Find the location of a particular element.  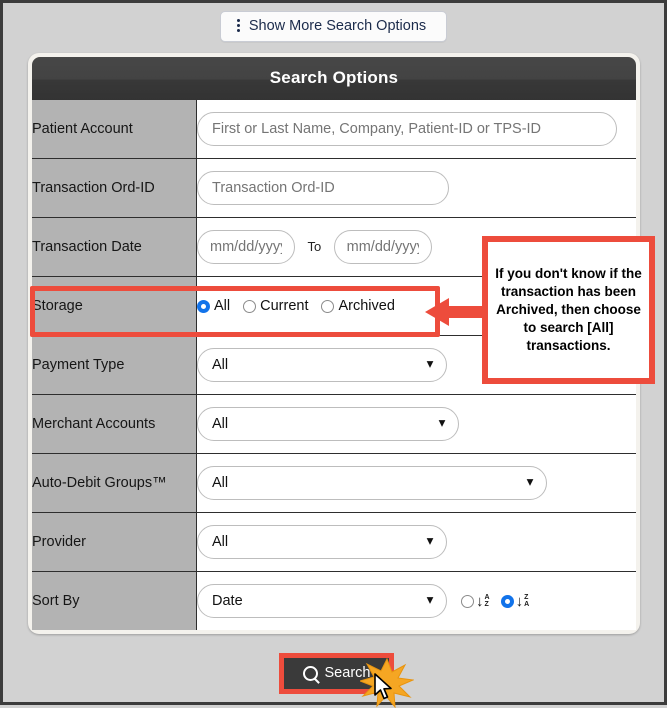

storage-option-current-label: Current is located at coordinates (284, 306).